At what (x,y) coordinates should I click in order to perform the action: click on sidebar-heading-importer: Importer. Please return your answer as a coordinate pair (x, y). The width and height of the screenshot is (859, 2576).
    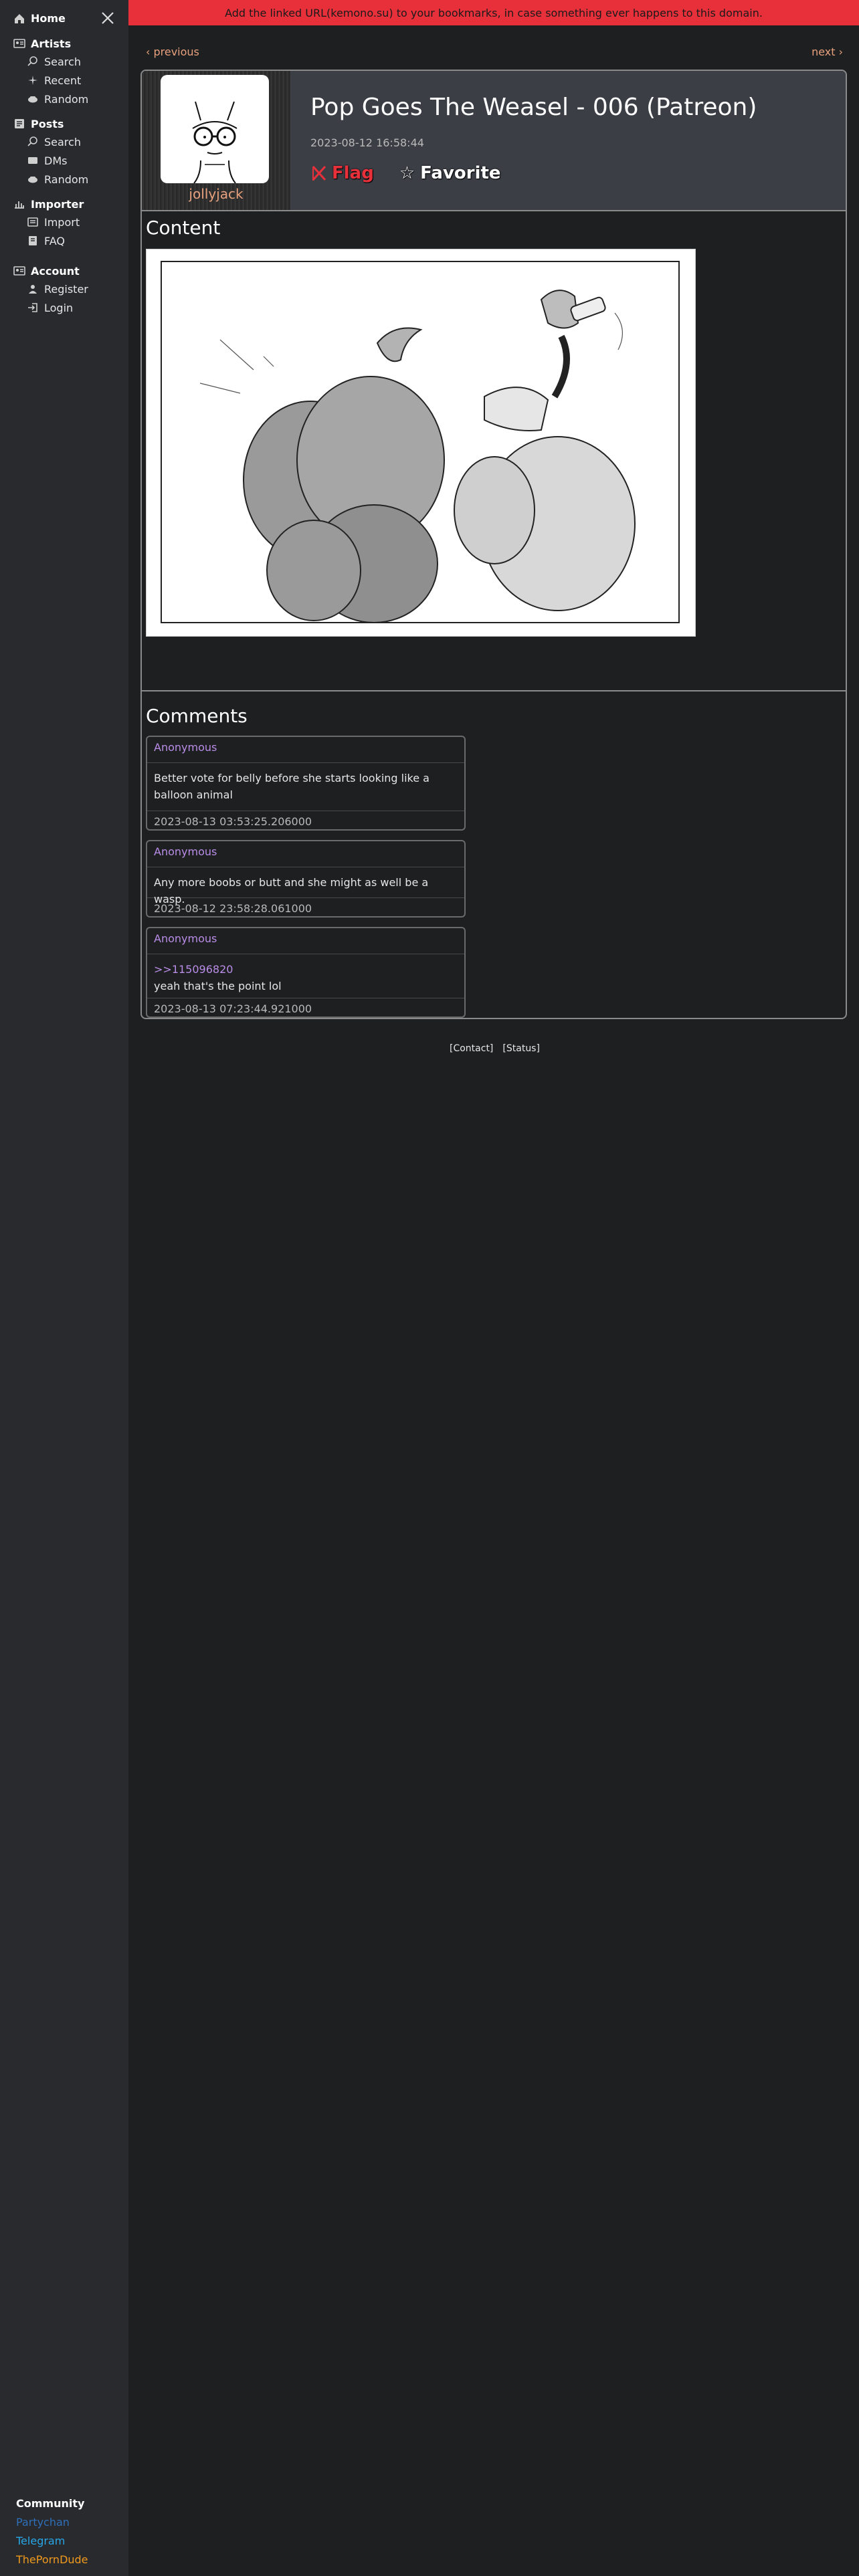
    Looking at the image, I should click on (48, 204).